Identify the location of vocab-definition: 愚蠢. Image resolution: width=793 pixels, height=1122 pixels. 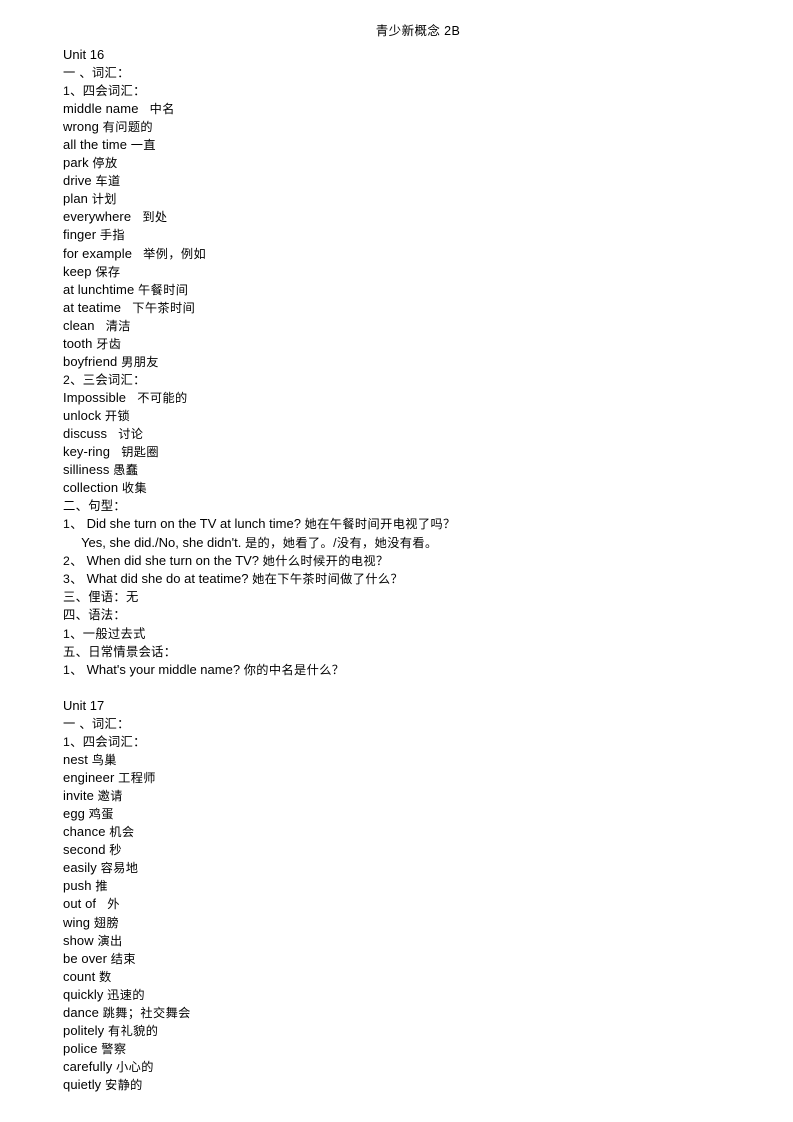
(126, 470).